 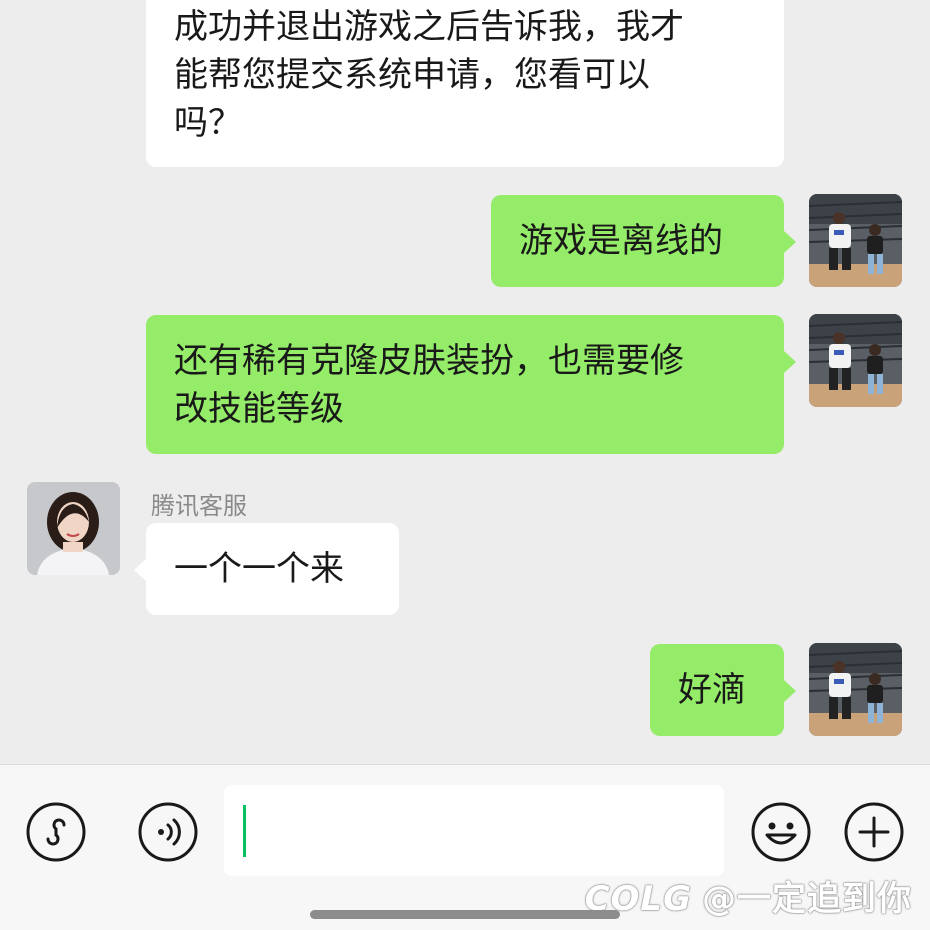 What do you see at coordinates (712, 690) in the screenshot?
I see `message-text: 好滴` at bounding box center [712, 690].